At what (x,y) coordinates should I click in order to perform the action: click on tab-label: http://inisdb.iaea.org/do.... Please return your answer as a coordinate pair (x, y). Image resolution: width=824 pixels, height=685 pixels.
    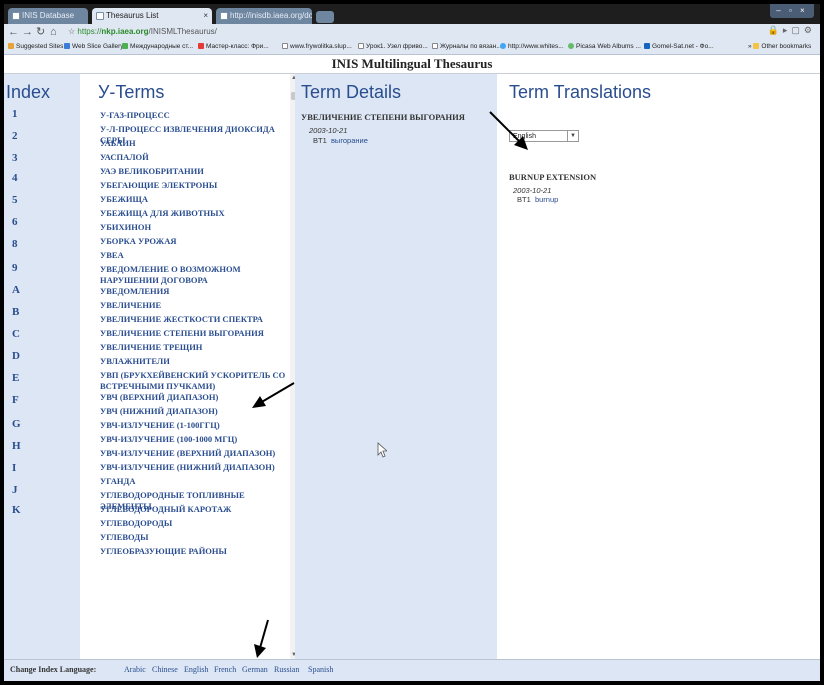
    Looking at the image, I should click on (271, 15).